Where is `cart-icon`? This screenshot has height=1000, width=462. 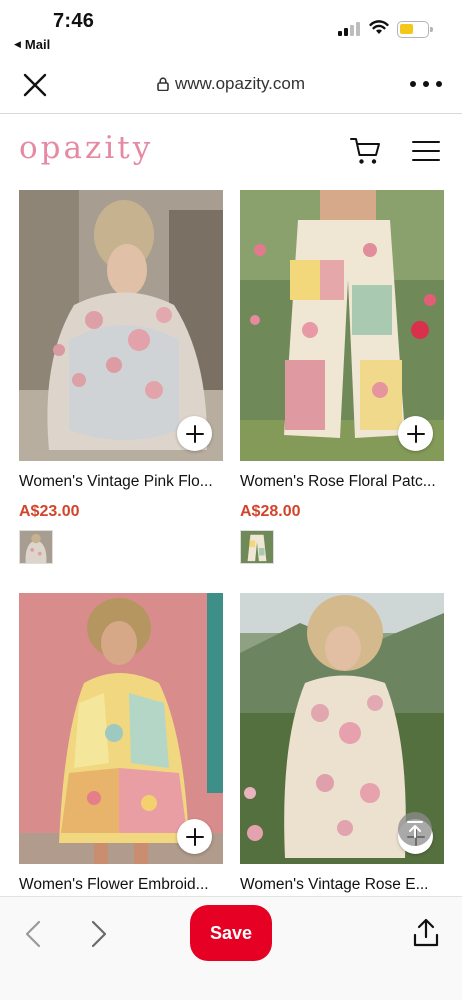
cart-icon is located at coordinates (366, 151).